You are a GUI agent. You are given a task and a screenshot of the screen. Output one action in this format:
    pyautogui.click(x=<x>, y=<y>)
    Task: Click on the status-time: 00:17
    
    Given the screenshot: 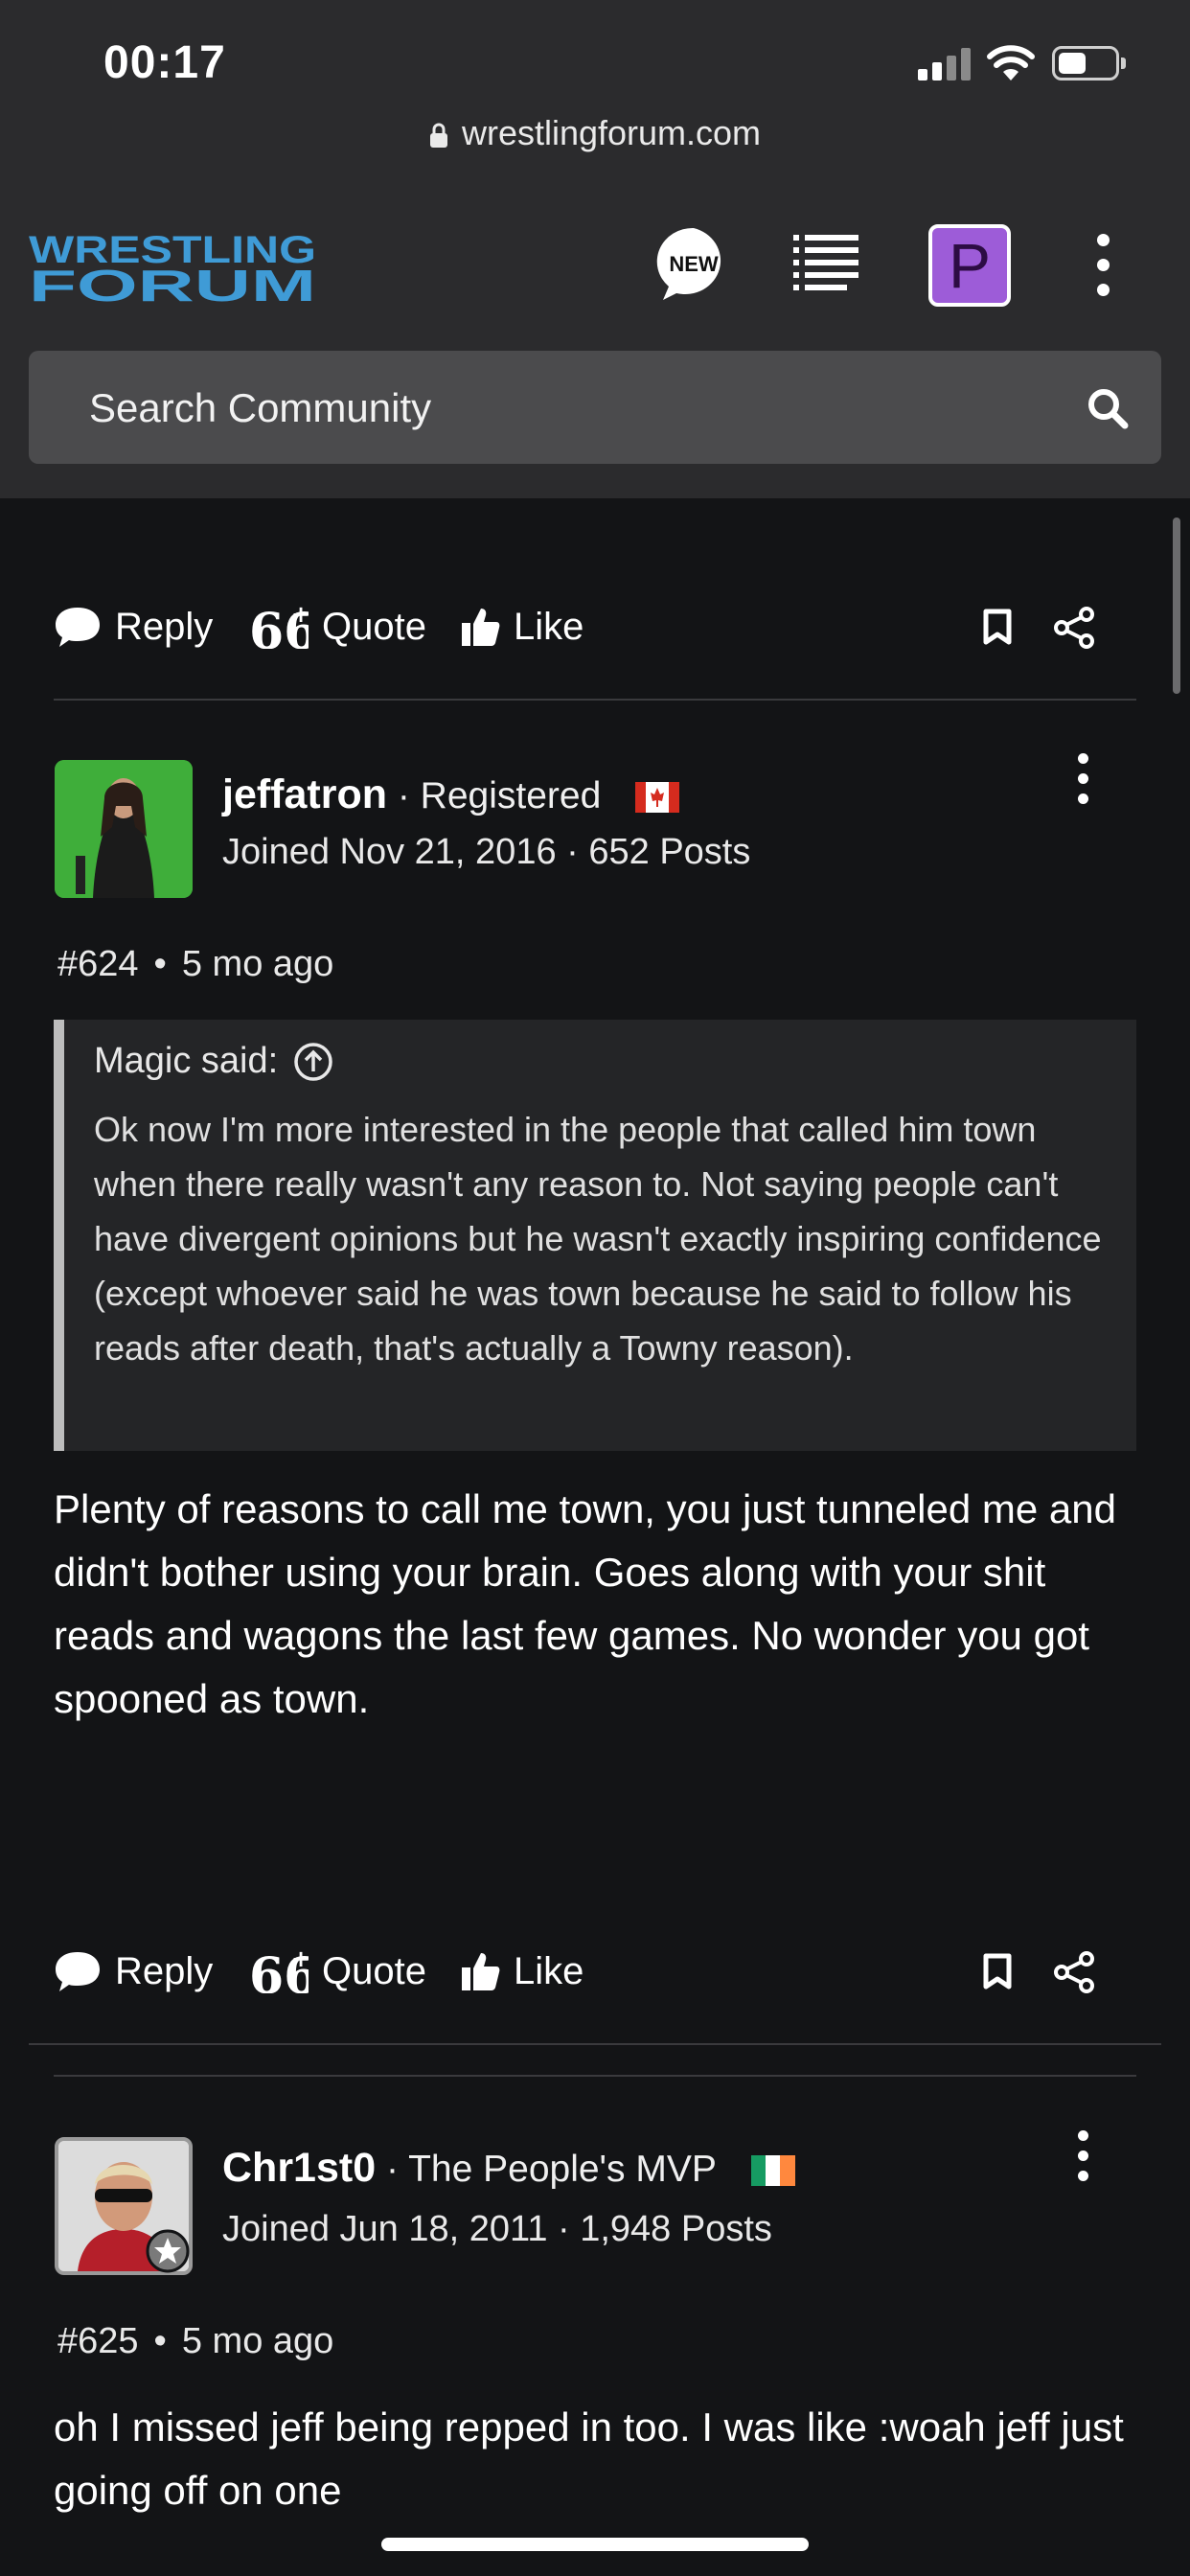 What is the action you would take?
    pyautogui.click(x=164, y=63)
    